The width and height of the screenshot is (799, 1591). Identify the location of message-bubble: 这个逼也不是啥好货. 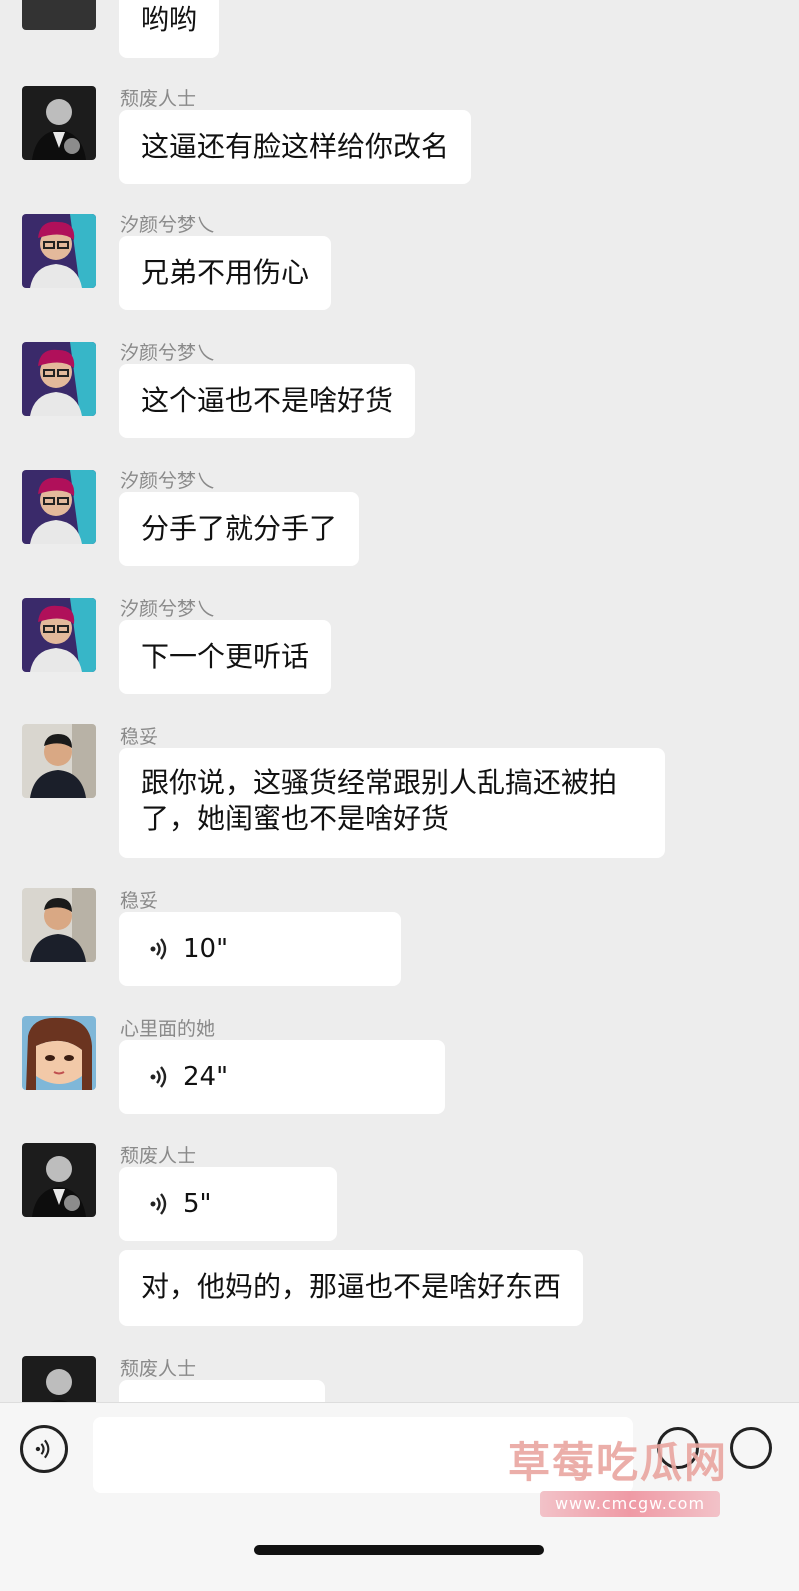
(267, 401).